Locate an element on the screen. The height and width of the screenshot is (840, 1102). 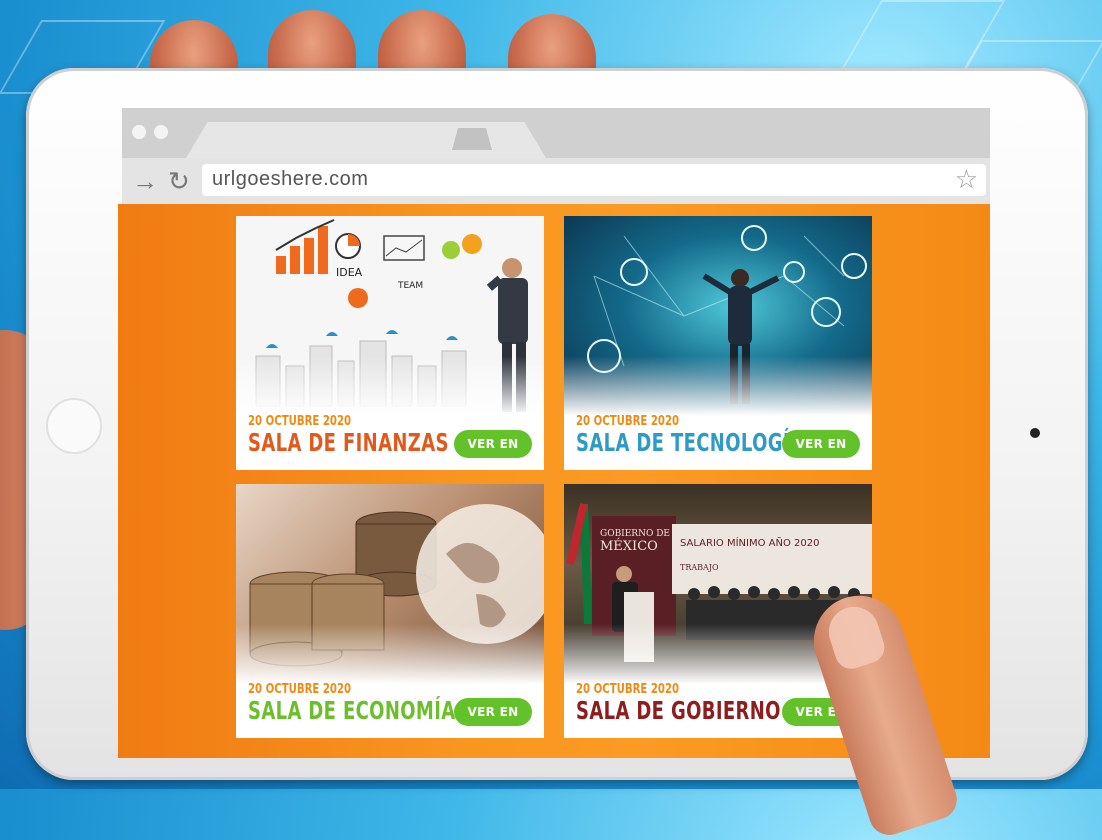
browser-tab is located at coordinates (366, 140).